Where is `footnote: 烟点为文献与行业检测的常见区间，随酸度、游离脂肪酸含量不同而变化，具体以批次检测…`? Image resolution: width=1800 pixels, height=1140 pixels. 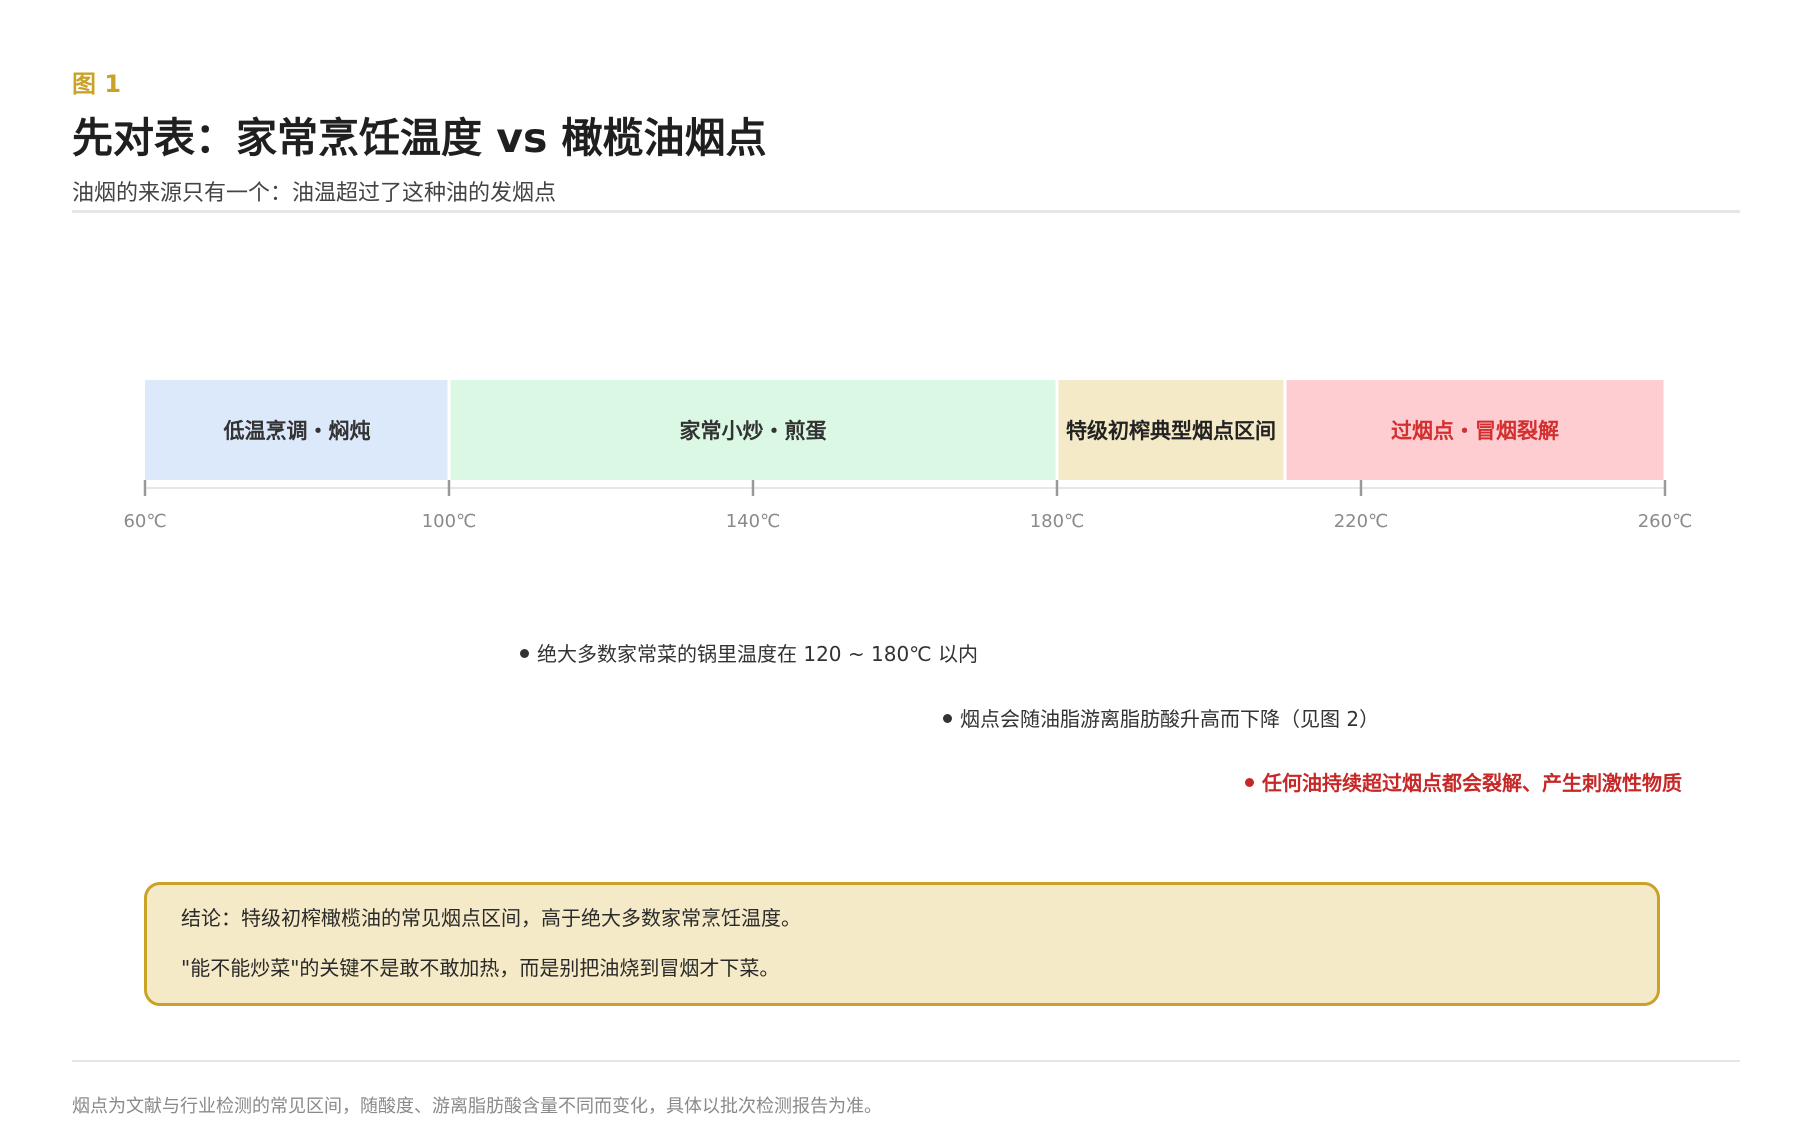
footnote: 烟点为文献与行业检测的常见区间，随酸度、游离脂肪酸含量不同而变化，具体以批次检测… is located at coordinates (477, 1106).